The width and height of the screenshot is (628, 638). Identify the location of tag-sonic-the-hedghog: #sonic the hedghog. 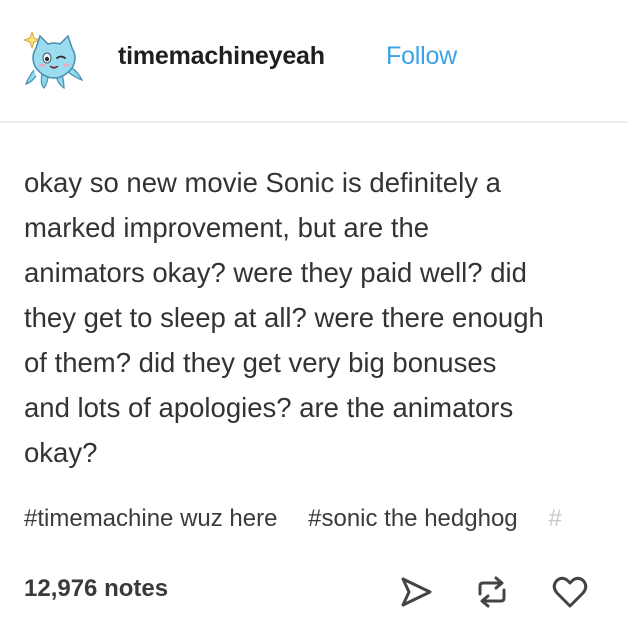
(413, 519).